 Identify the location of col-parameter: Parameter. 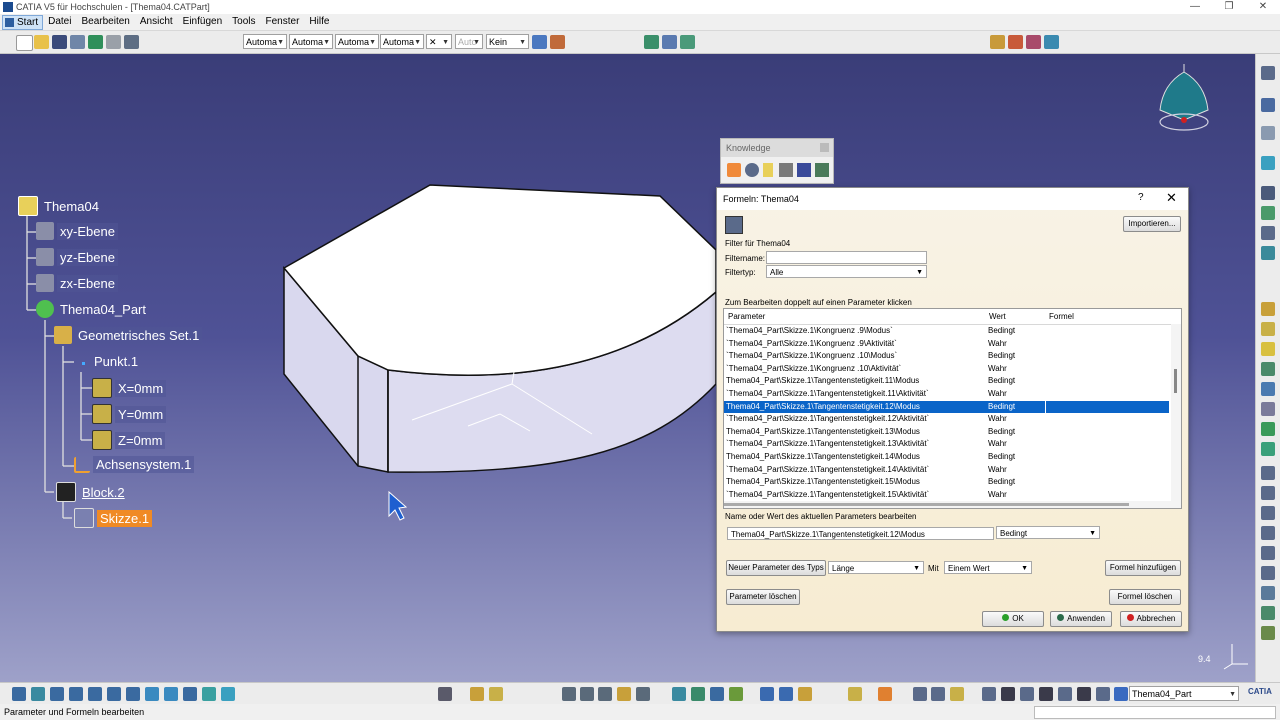
(746, 316).